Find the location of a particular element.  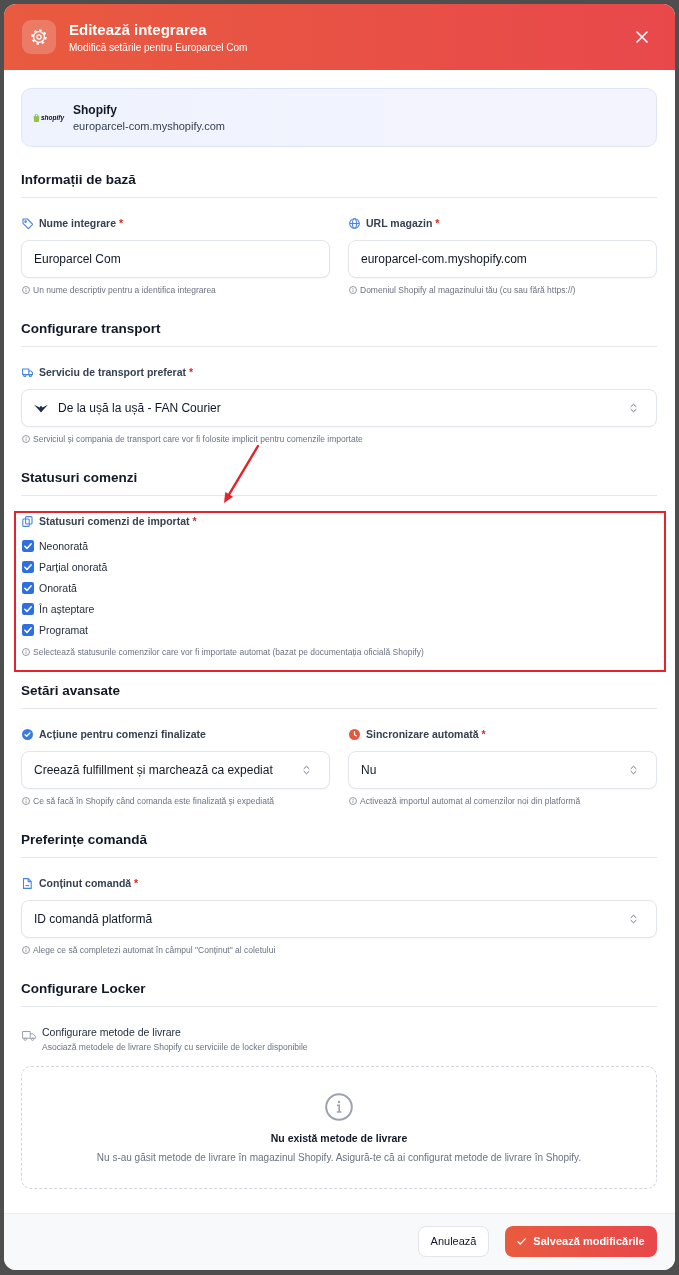

option-label: În așteptare is located at coordinates (67, 608).